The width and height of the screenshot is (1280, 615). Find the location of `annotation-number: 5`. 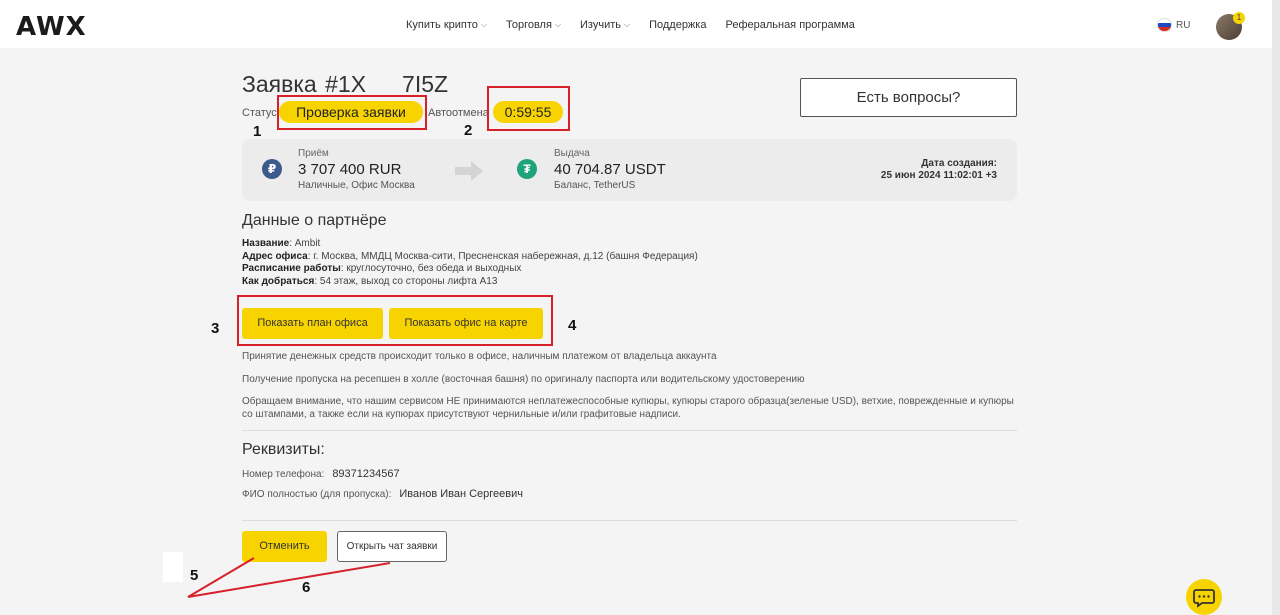

annotation-number: 5 is located at coordinates (194, 575).